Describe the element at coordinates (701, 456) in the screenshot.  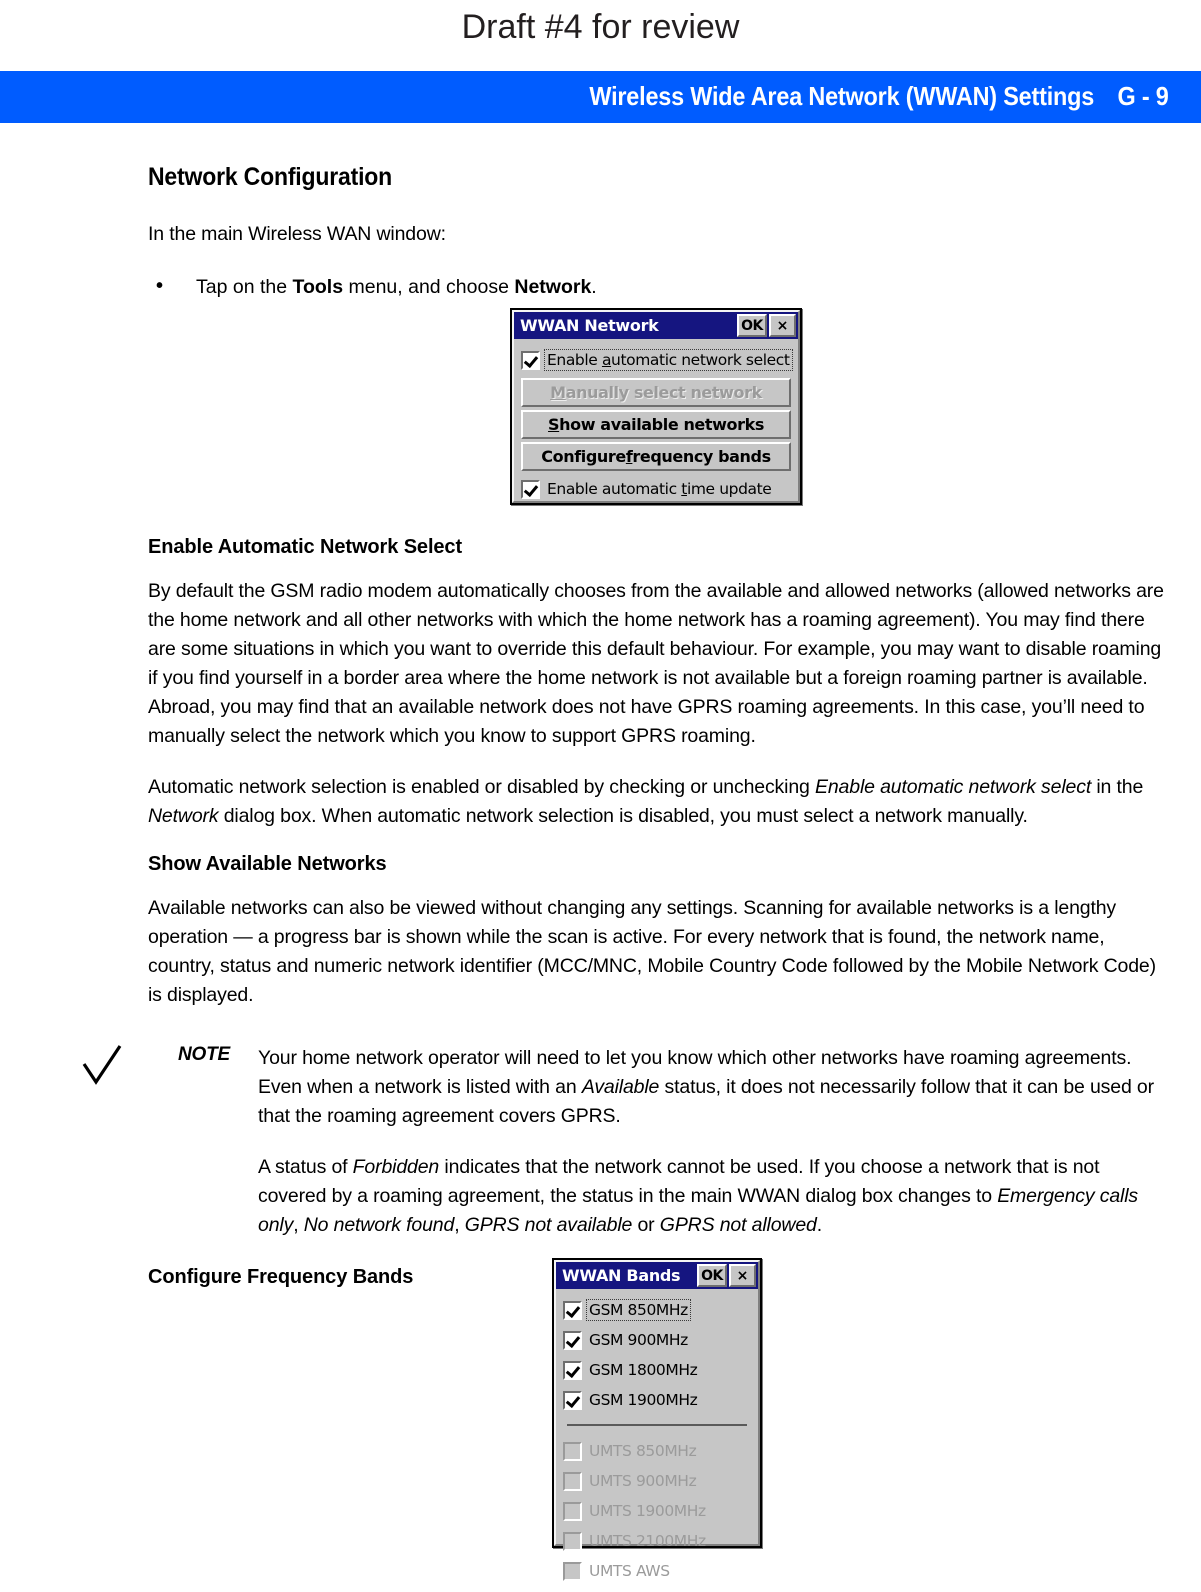
I see `btn-post-configure: requency bands` at that location.